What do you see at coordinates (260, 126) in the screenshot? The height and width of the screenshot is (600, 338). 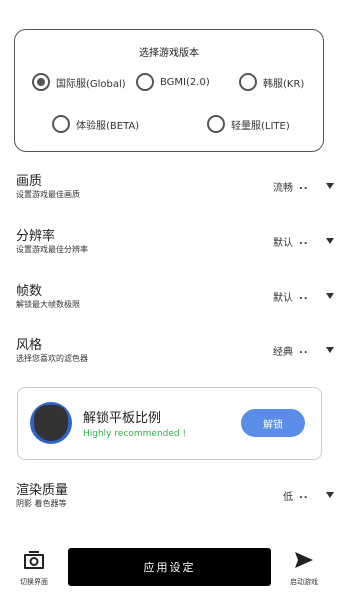 I see `radio-label: 轻量服(LITE)` at bounding box center [260, 126].